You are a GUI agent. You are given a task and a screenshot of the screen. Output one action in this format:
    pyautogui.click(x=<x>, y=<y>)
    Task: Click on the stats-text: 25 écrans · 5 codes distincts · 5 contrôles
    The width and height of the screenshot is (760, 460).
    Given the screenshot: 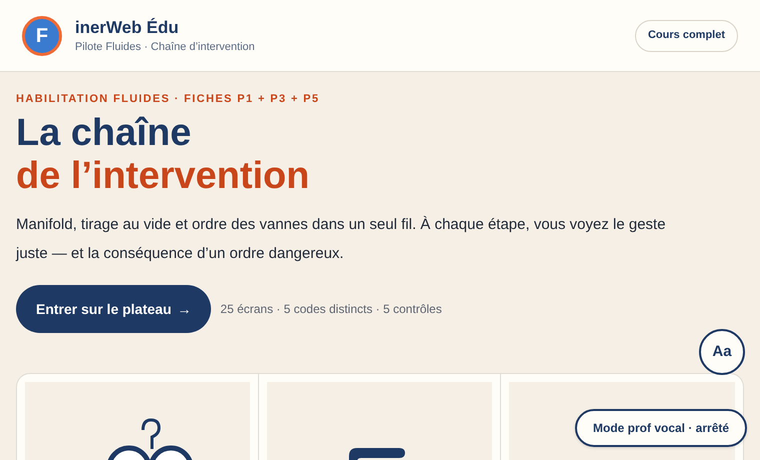 What is the action you would take?
    pyautogui.click(x=331, y=309)
    